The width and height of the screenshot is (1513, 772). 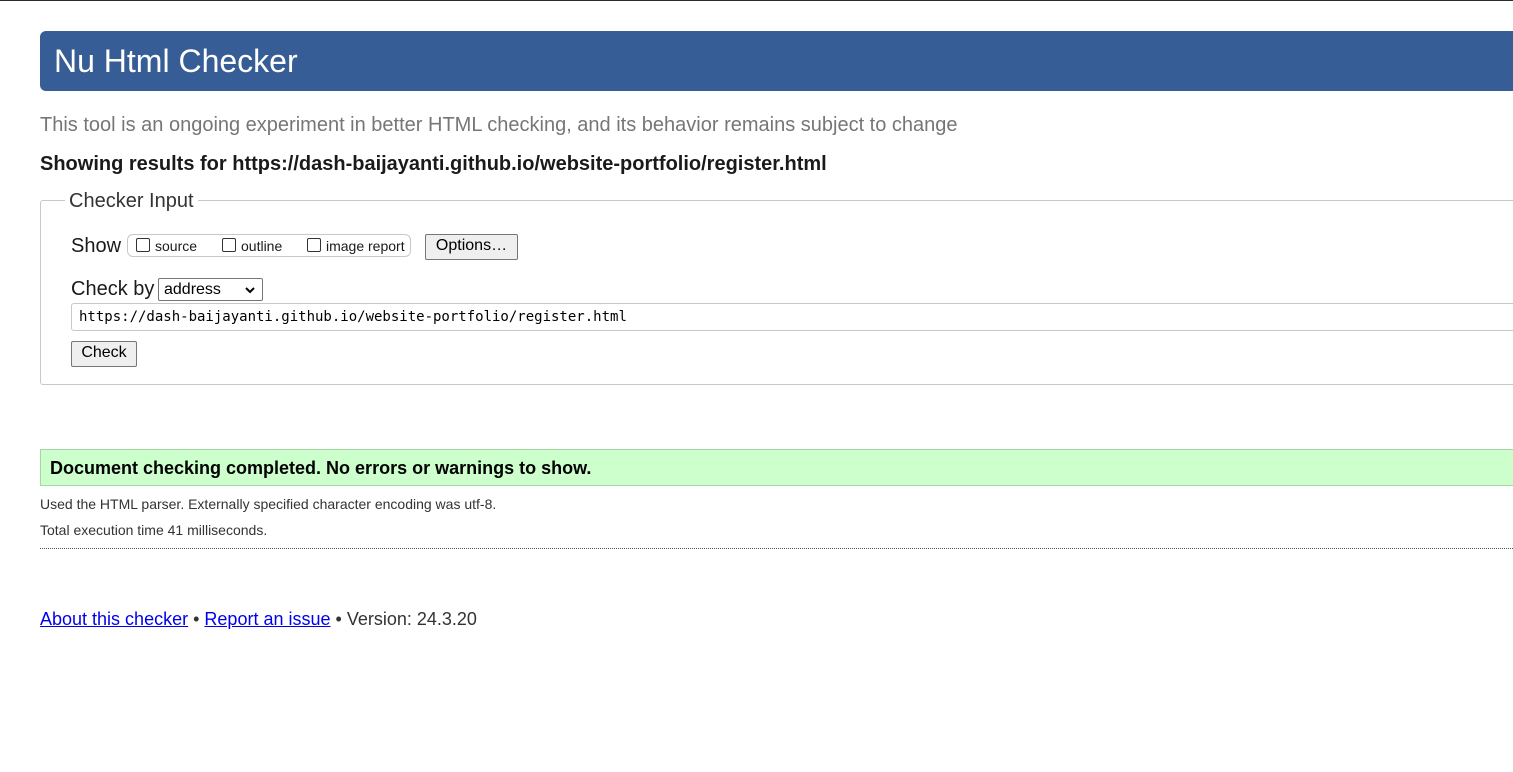 What do you see at coordinates (262, 246) in the screenshot?
I see `show-outline-label: outline` at bounding box center [262, 246].